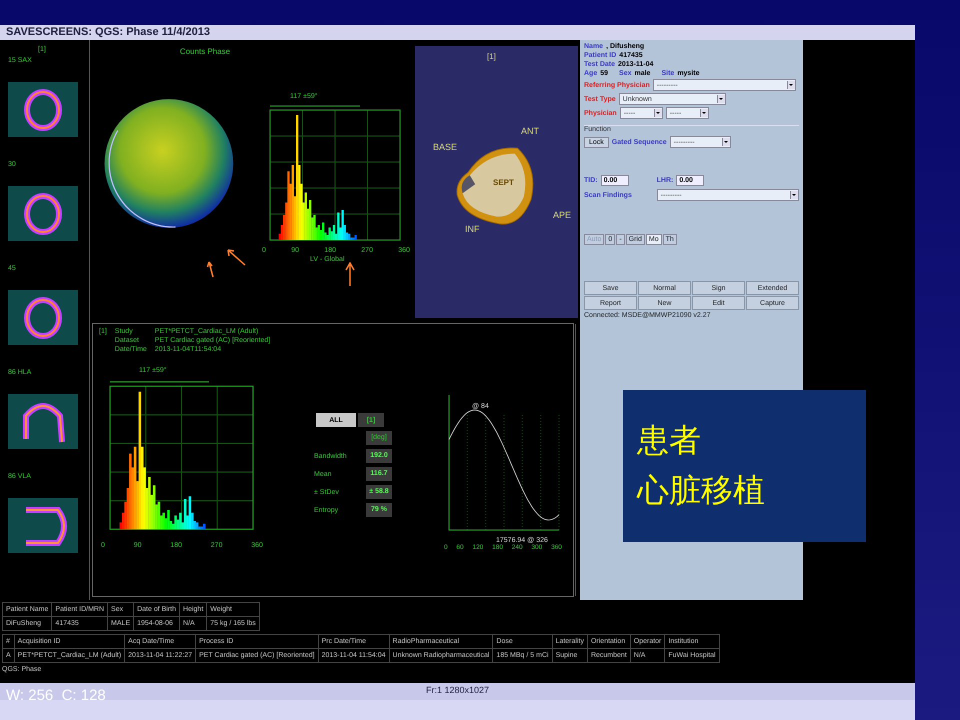 Image resolution: width=960 pixels, height=720 pixels. I want to click on orientation-label: INF, so click(472, 229).